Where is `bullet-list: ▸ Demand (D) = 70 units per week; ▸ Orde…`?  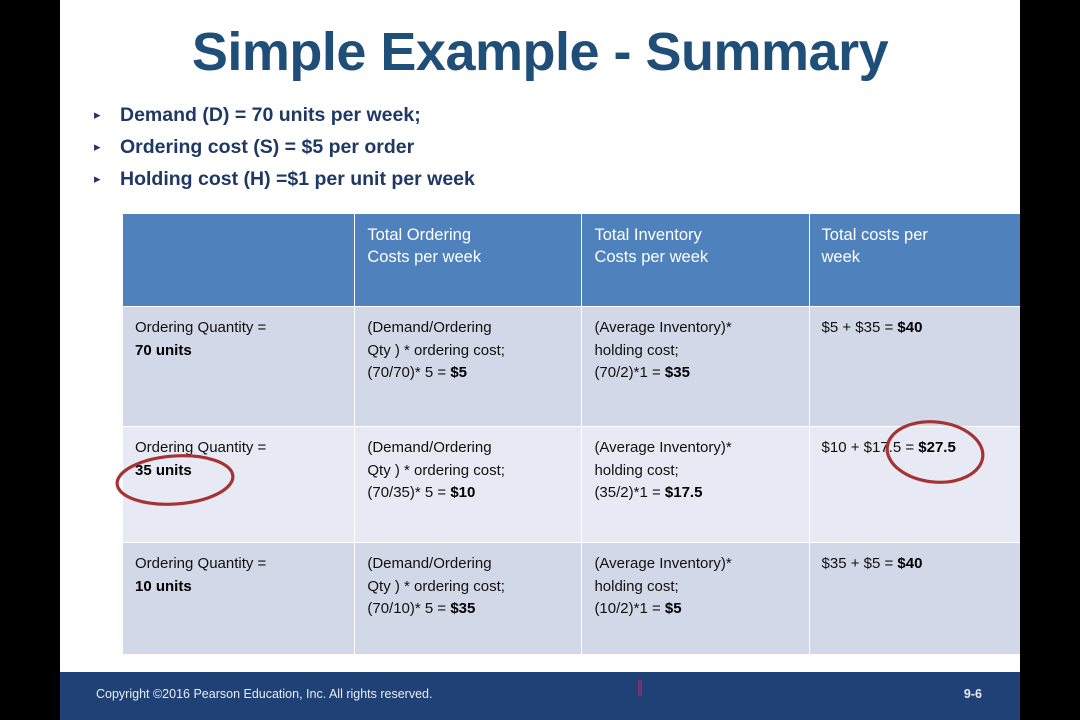
bullet-list: ▸ Demand (D) = 70 units per week; ▸ Orde… is located at coordinates (436, 148).